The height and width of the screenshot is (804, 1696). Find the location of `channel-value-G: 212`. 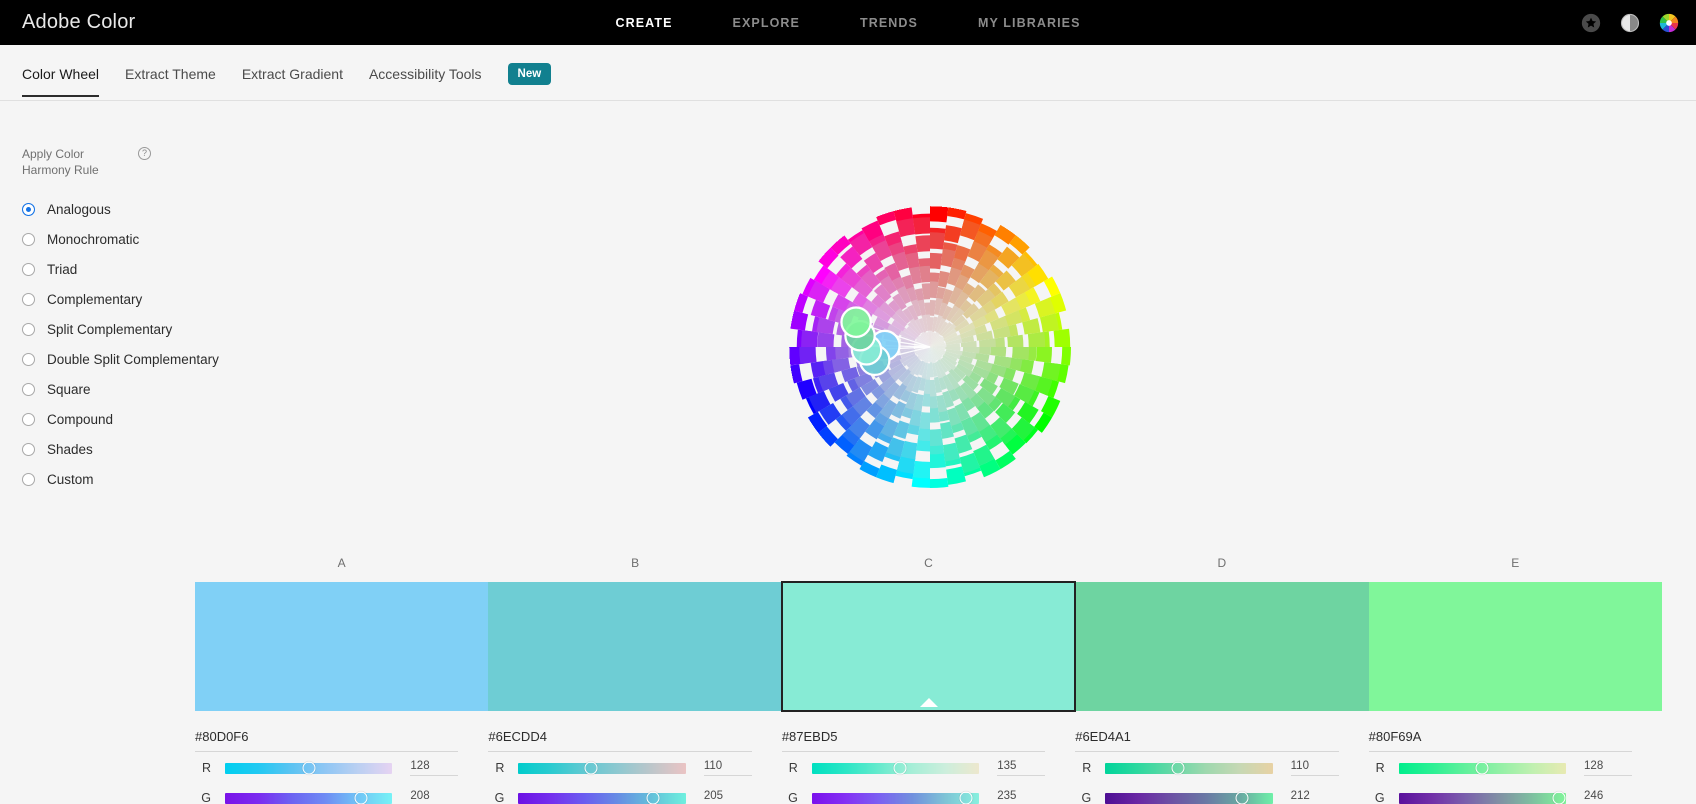

channel-value-G: 212 is located at coordinates (1315, 797).